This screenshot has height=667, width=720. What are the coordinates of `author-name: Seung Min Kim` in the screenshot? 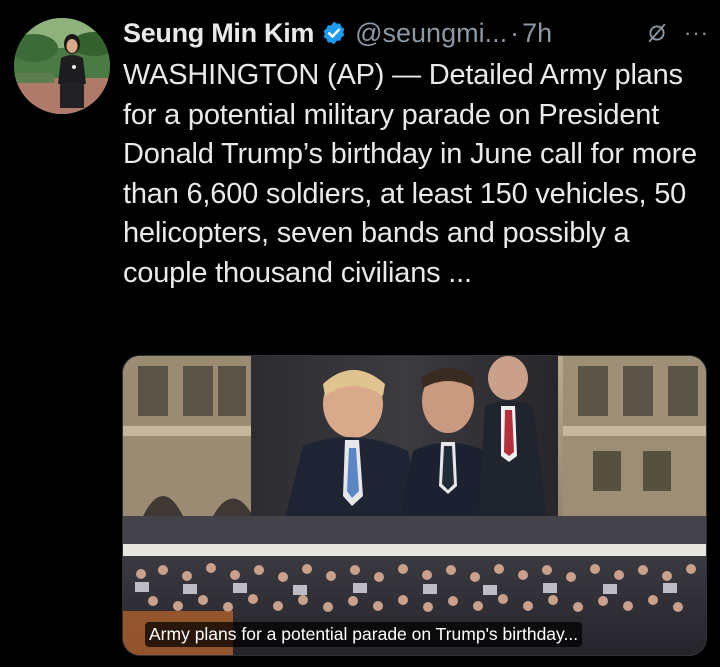 It's located at (218, 33).